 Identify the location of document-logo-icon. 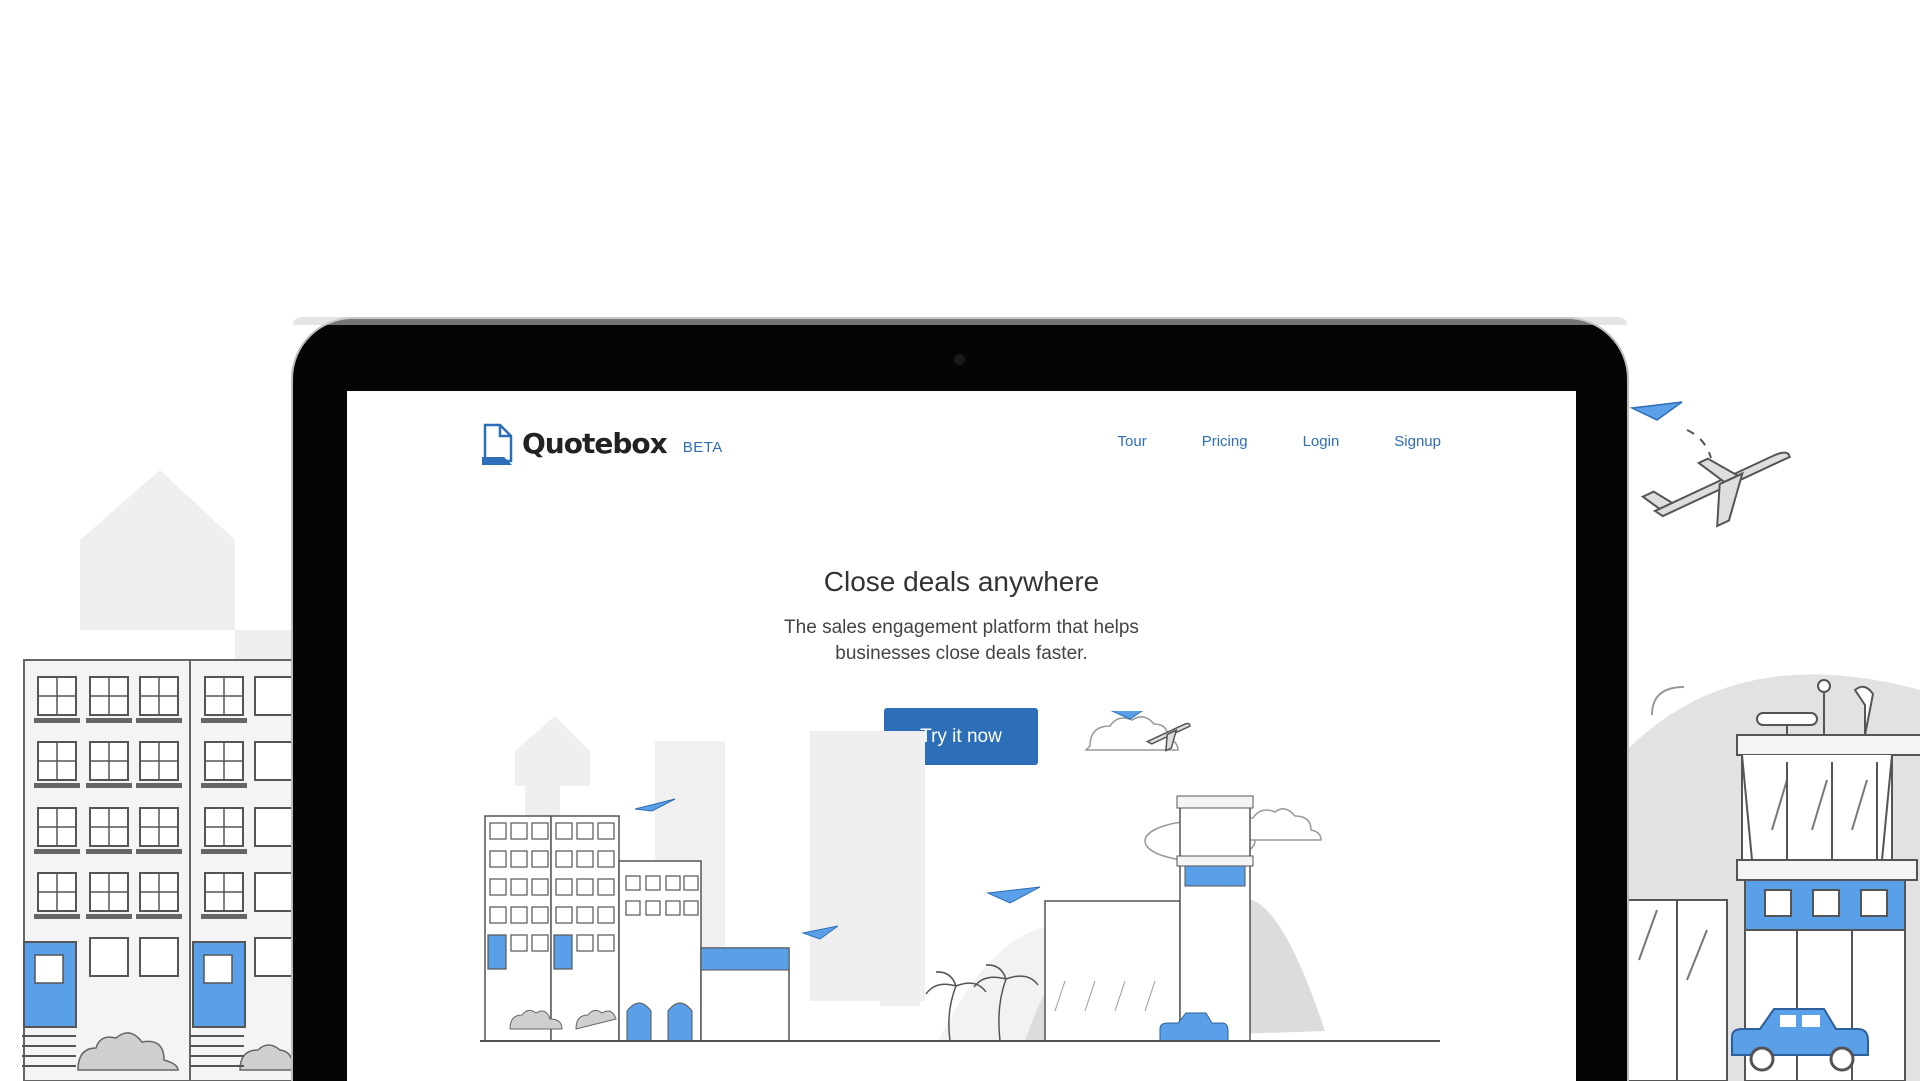
(497, 444).